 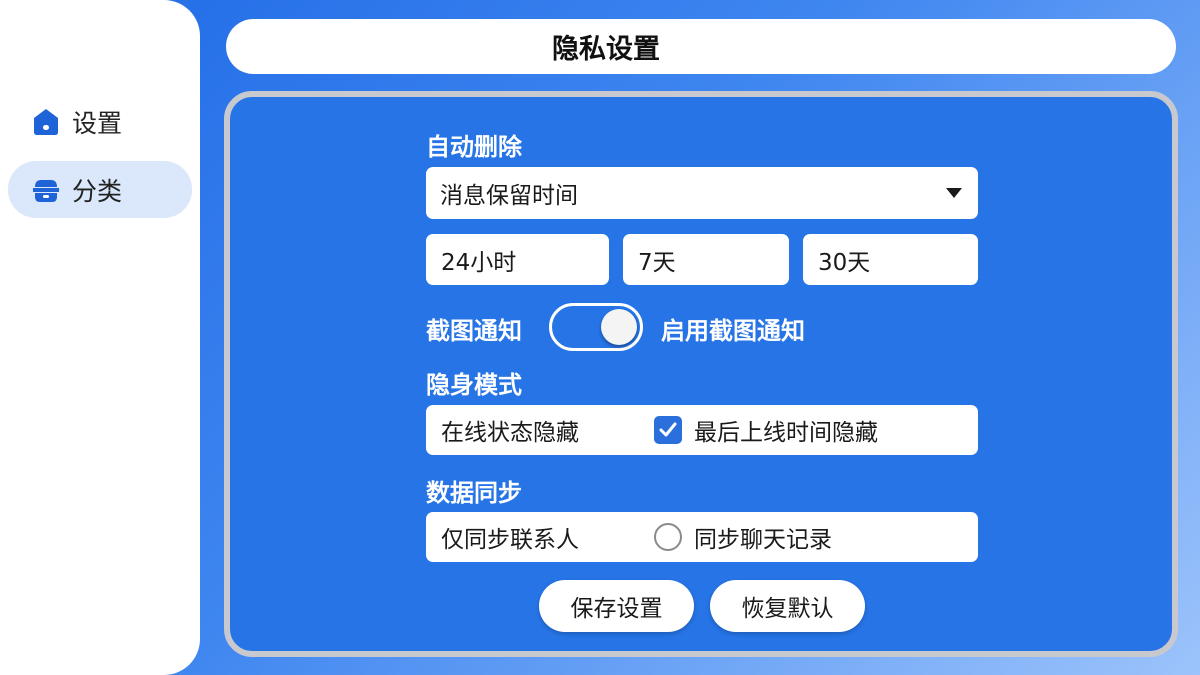 What do you see at coordinates (479, 262) in the screenshot?
I see `option-label: 24小时` at bounding box center [479, 262].